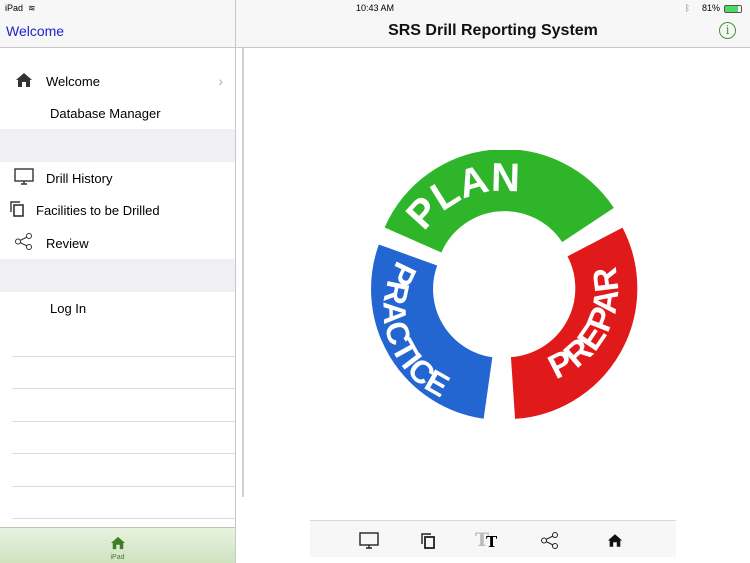 The image size is (750, 563). Describe the element at coordinates (486, 540) in the screenshot. I see `text-size-icon: TT` at that location.